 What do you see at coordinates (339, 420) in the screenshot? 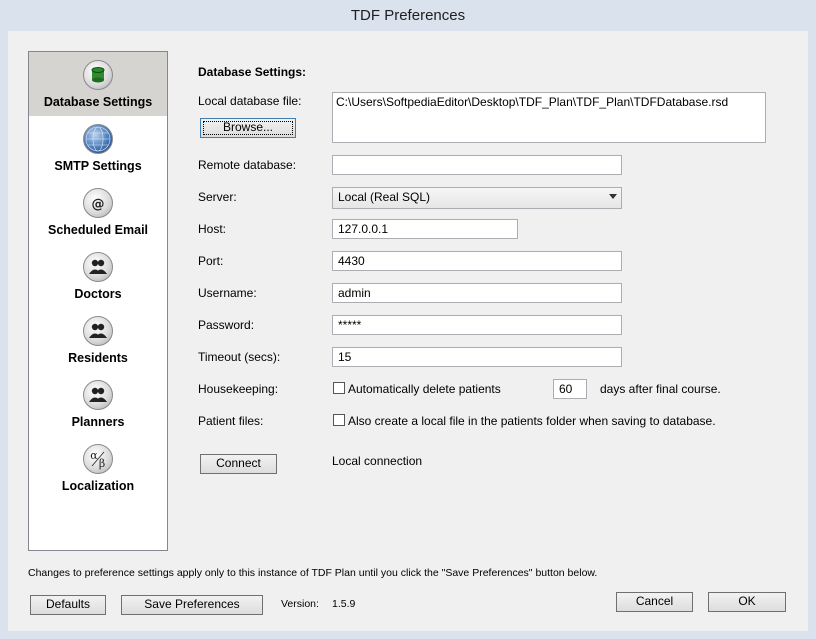
I see `local-file-checkbox` at bounding box center [339, 420].